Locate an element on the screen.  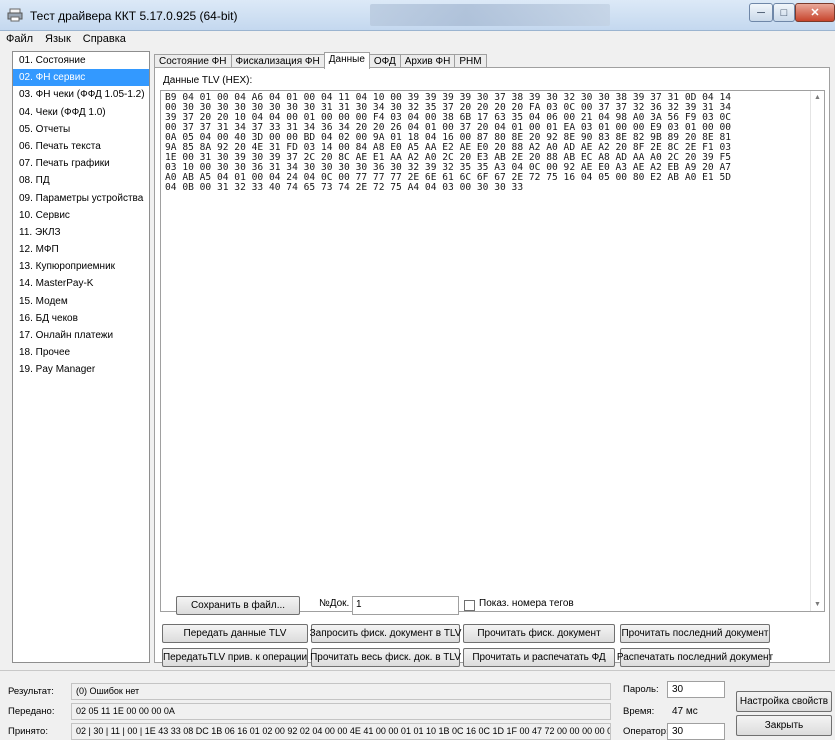
sidebar-item-print-text: 06. Печать текста is located at coordinates (81, 146).